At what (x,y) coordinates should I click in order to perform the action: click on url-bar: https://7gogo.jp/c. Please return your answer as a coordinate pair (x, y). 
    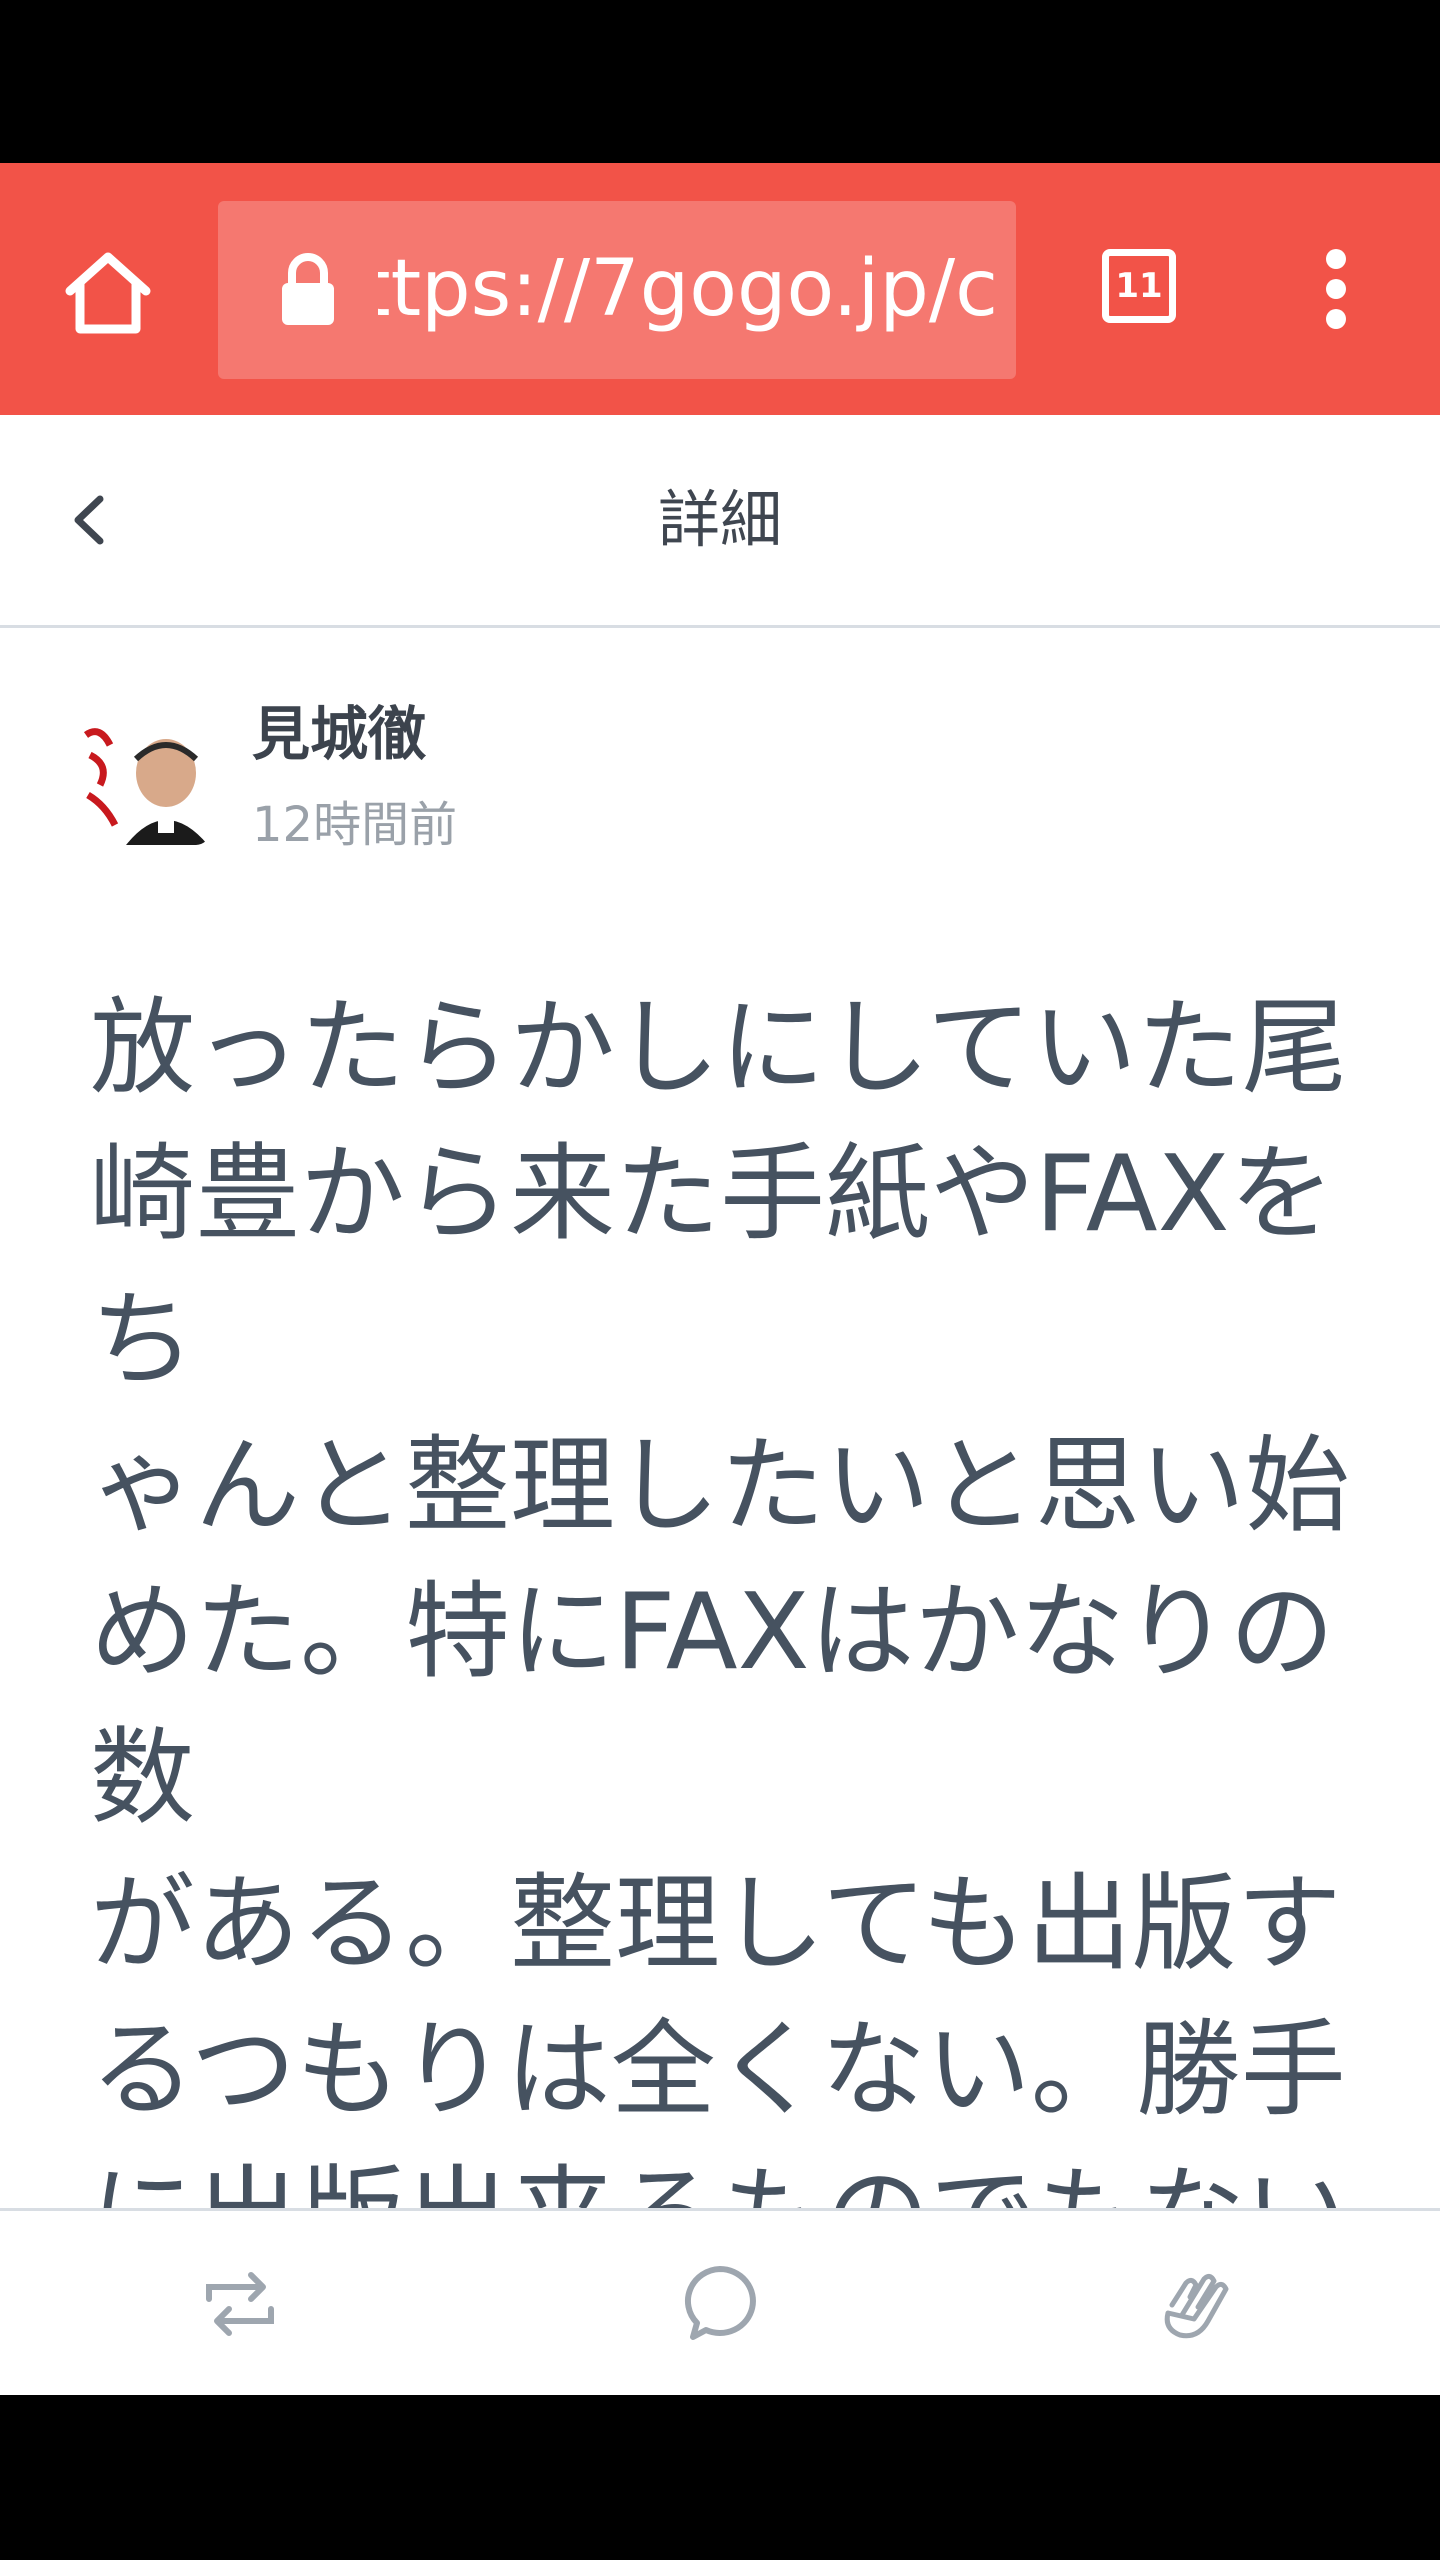
    Looking at the image, I should click on (617, 290).